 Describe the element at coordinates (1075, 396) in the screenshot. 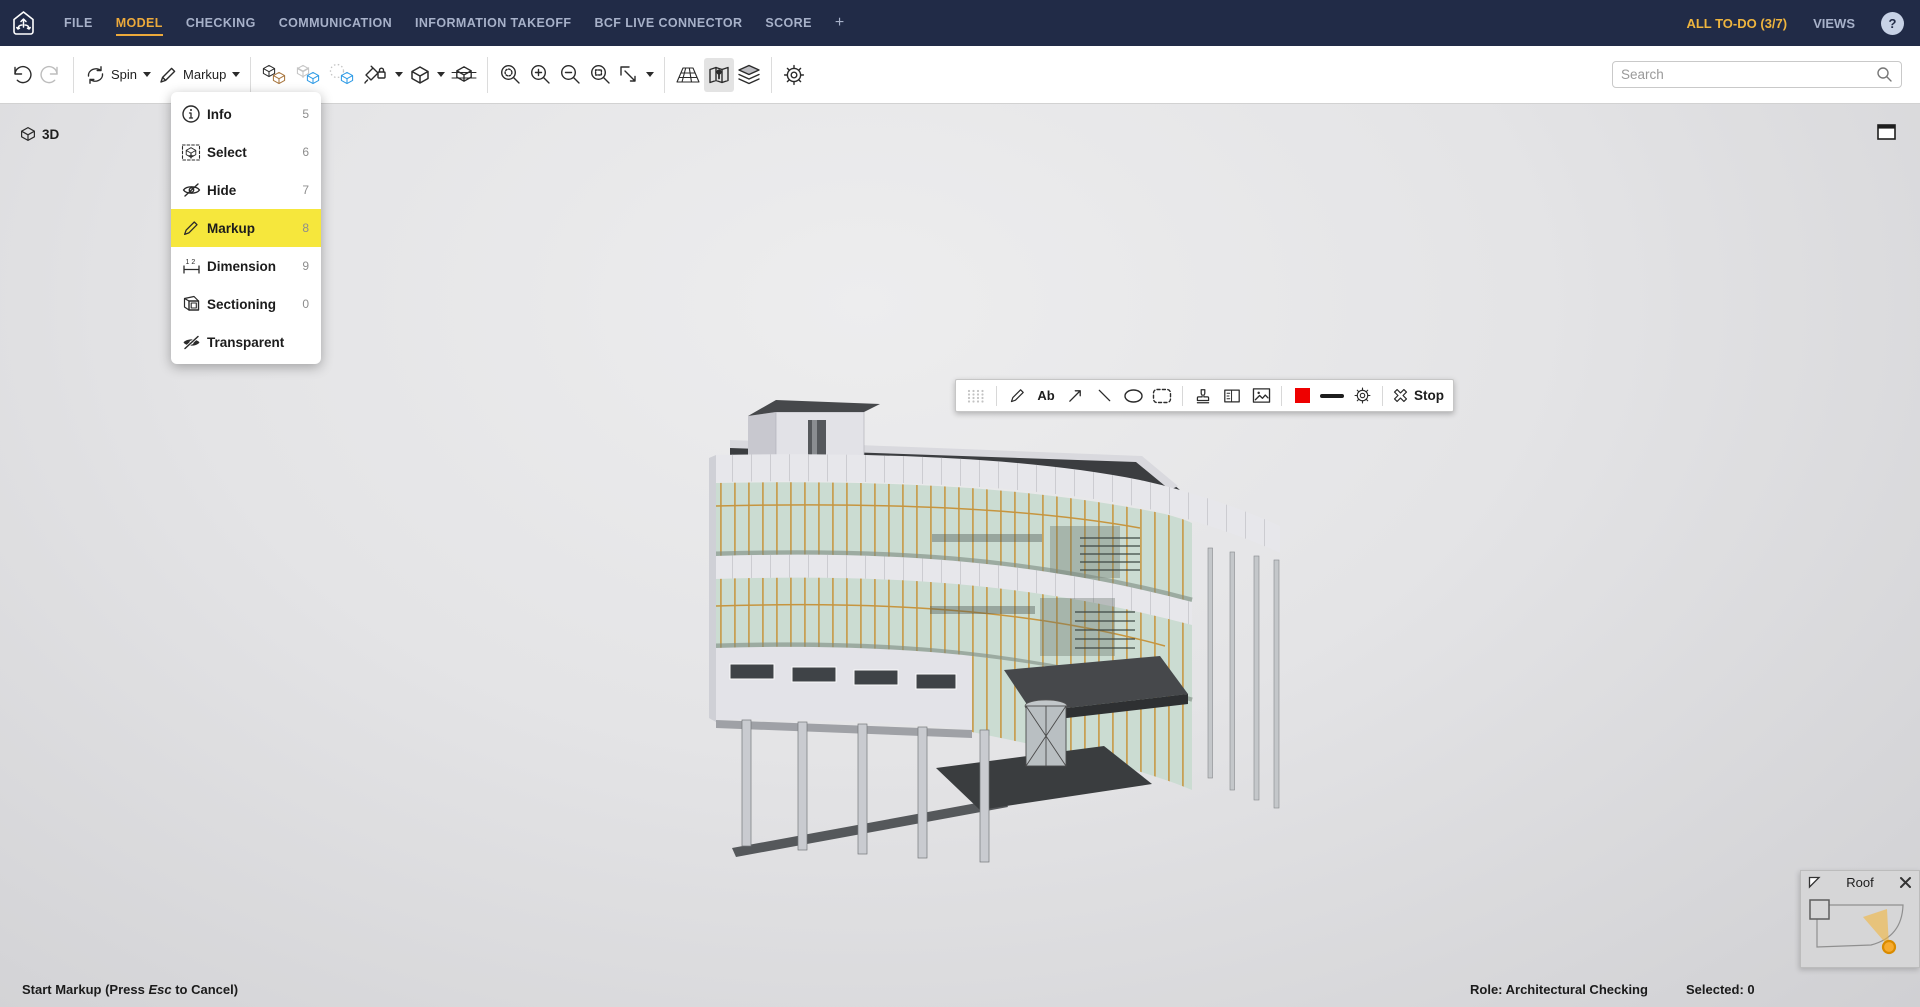

I see `arrow-tool-icon` at that location.